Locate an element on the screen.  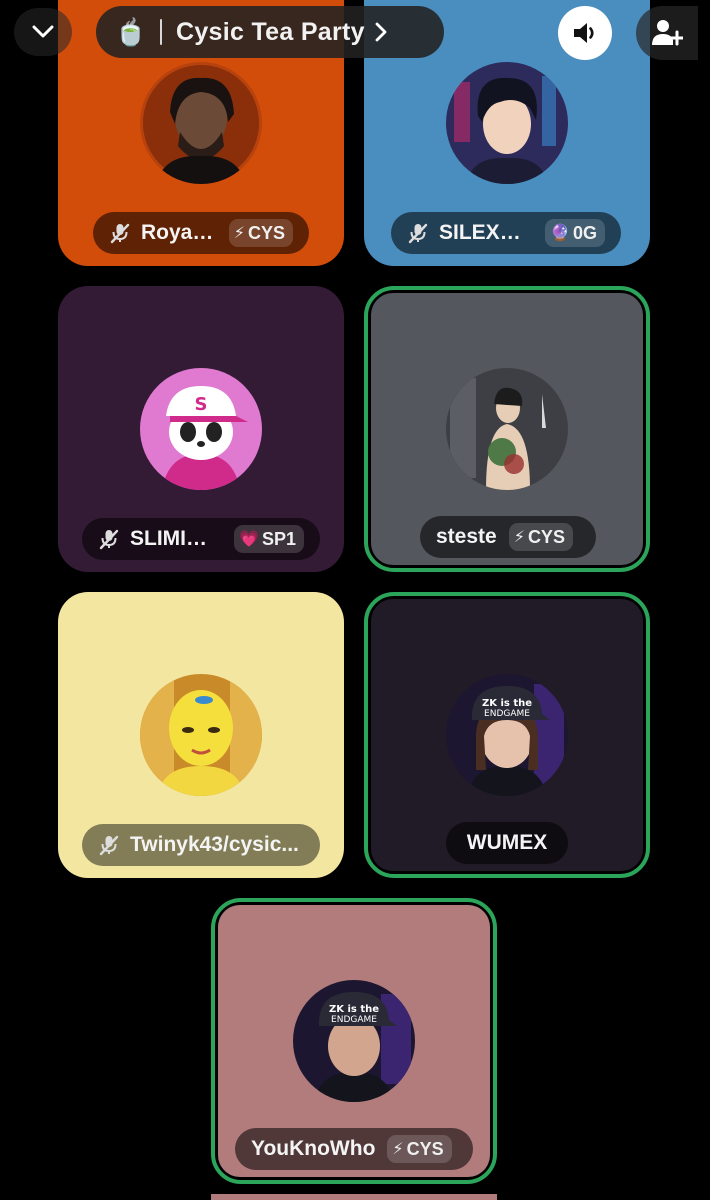
voice-channel-header: 🍵 Cysic Tea Party is located at coordinates (355, 36).